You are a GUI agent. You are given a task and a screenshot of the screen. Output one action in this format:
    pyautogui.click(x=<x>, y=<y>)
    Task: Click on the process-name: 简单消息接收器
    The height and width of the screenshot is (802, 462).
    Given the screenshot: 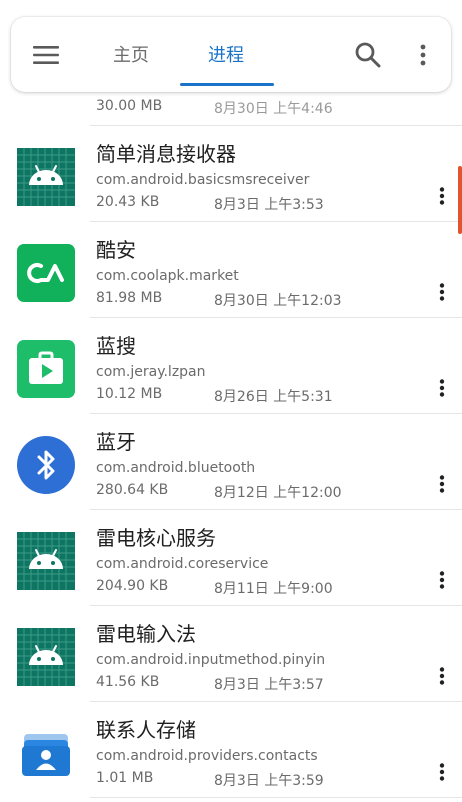 What is the action you would take?
    pyautogui.click(x=166, y=154)
    